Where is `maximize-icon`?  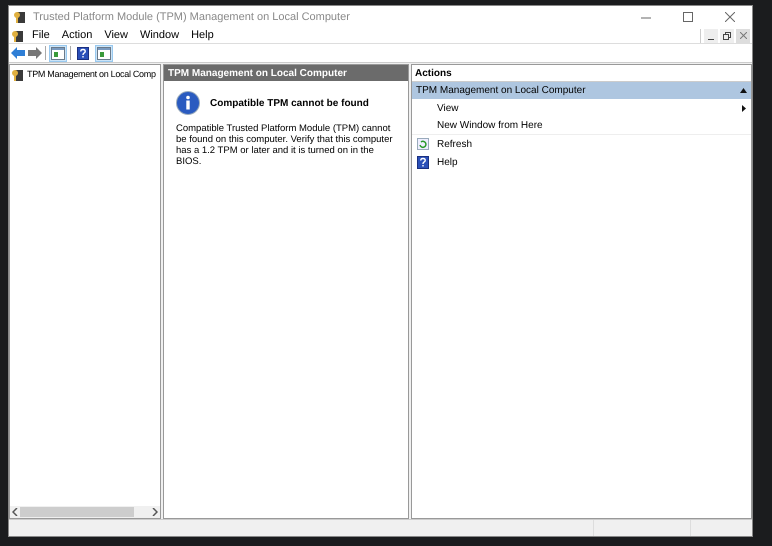
maximize-icon is located at coordinates (688, 17).